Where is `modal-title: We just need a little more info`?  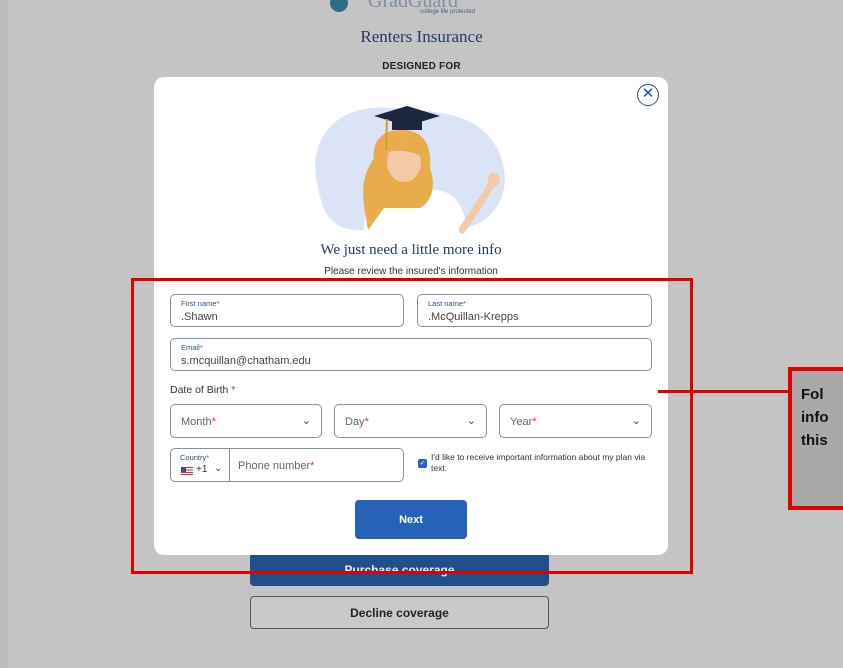
modal-title: We just need a little more info is located at coordinates (411, 250).